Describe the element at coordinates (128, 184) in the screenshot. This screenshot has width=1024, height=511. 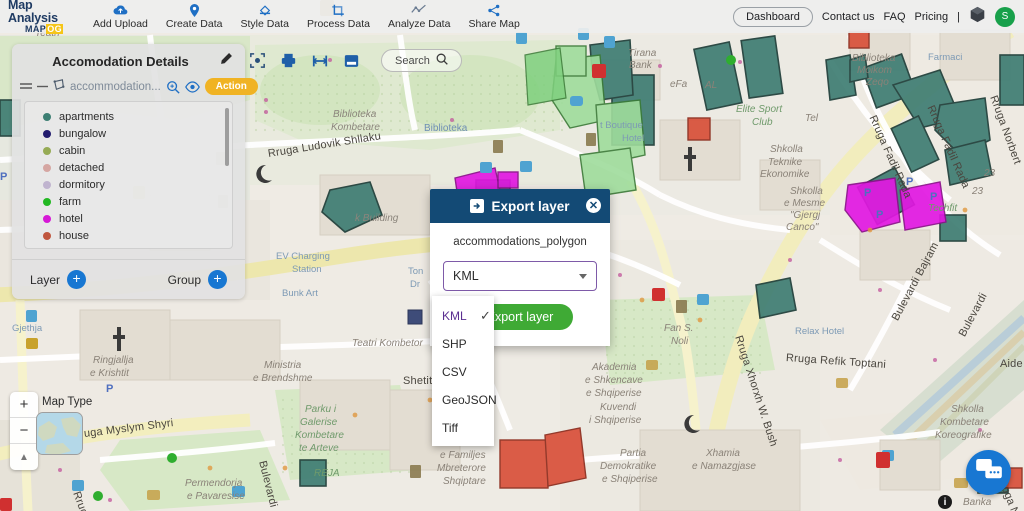
I see `legend-item: dormitory` at that location.